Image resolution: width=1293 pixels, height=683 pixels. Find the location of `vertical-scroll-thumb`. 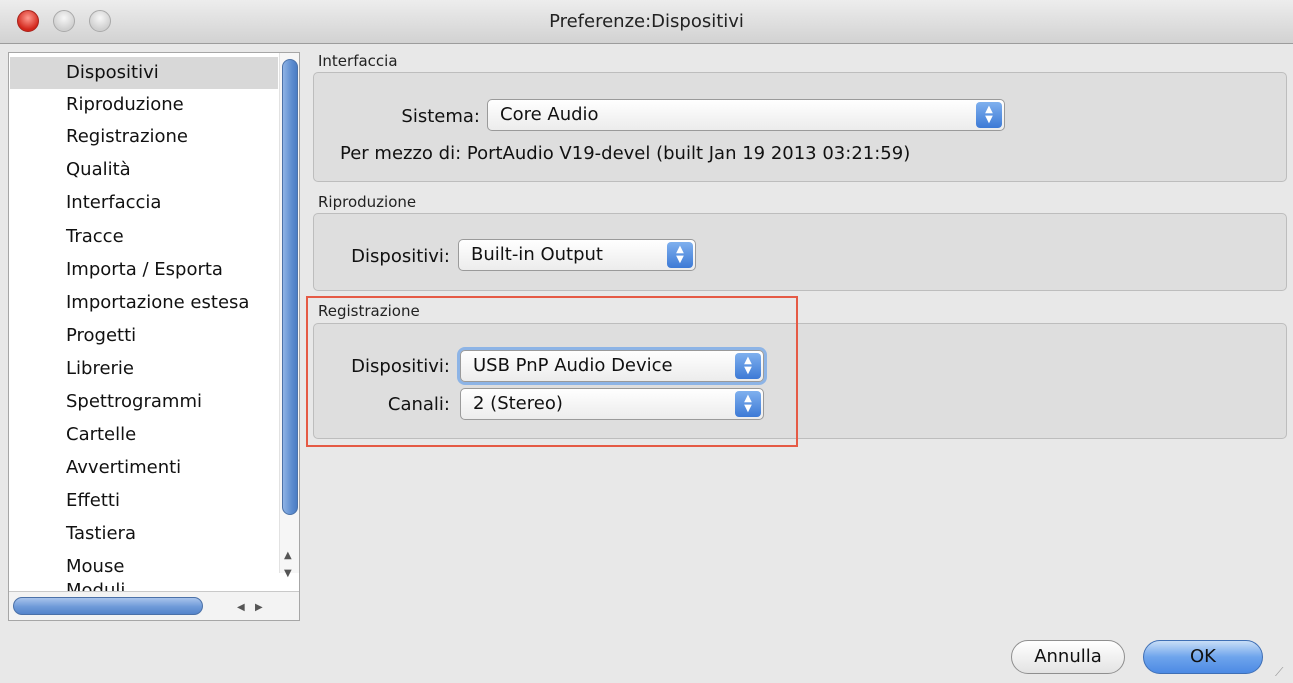

vertical-scroll-thumb is located at coordinates (290, 287).